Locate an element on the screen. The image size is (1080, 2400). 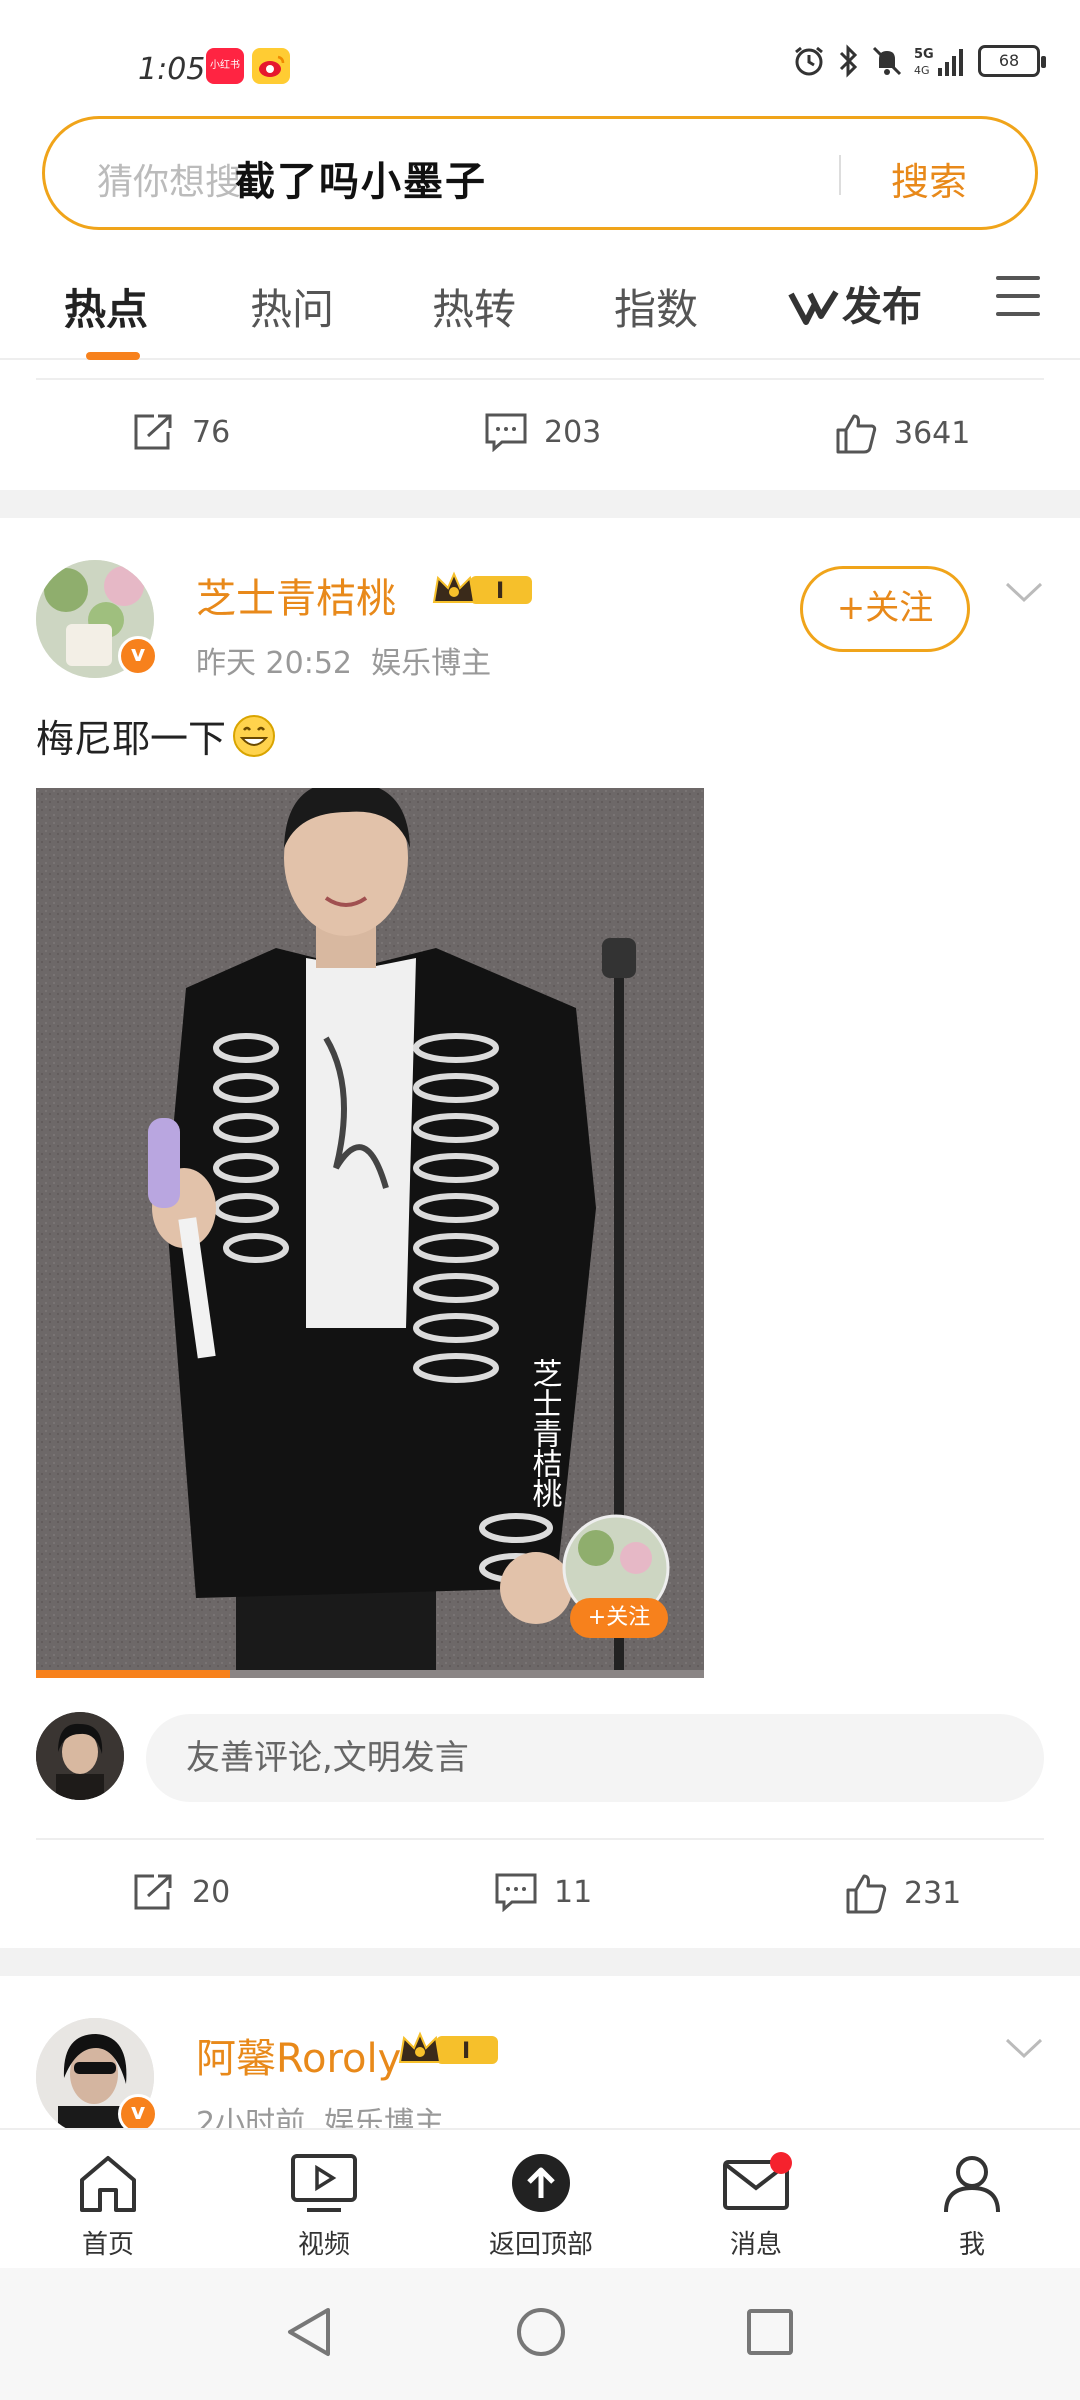
post-text: 梅尼耶一下 is located at coordinates (156, 735).